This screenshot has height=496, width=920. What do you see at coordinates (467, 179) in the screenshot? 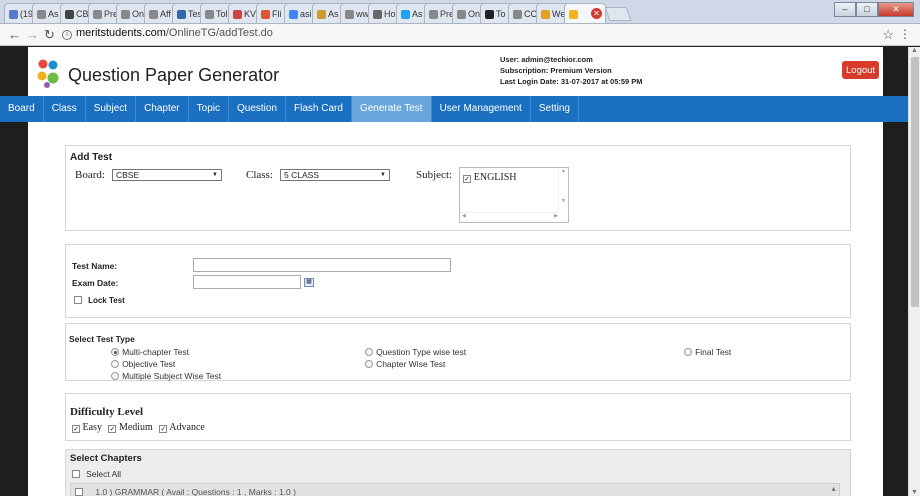
I see `subject-checkbox: ✓` at bounding box center [467, 179].